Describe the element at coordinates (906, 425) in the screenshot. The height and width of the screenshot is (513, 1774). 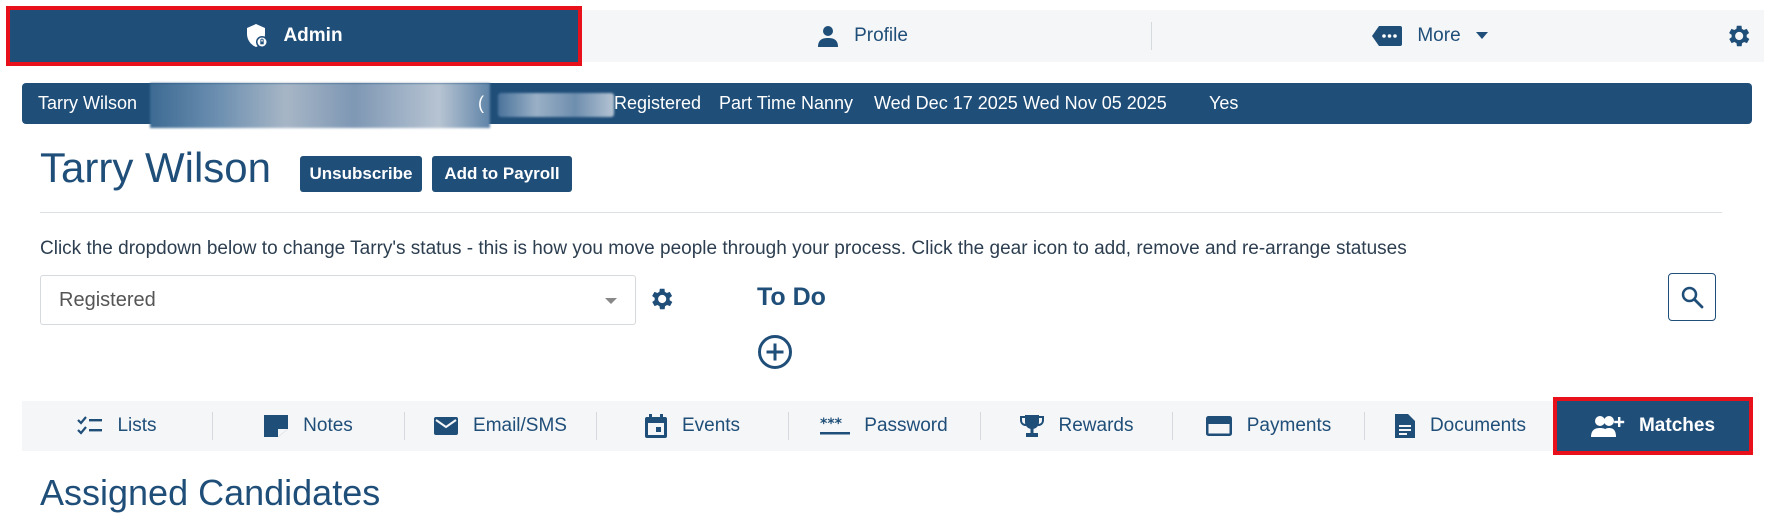
I see `tab-password-label: Password` at that location.